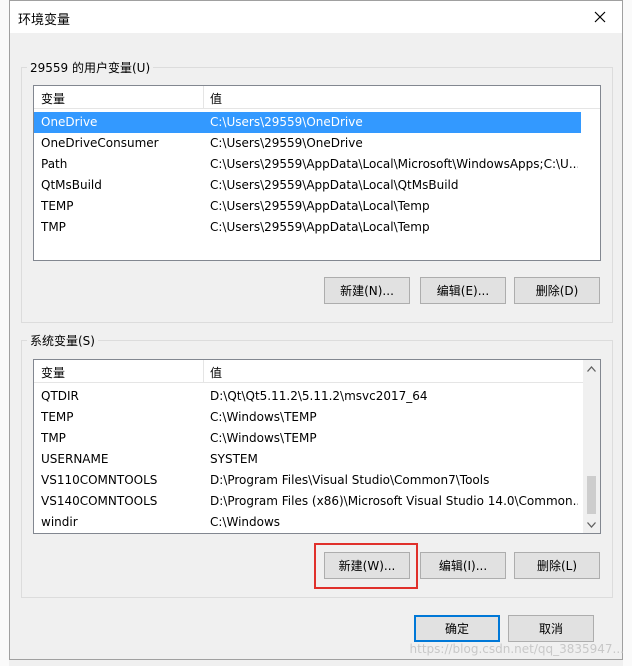  I want to click on variable-value-cell: C:\Users\29559\AppData\Local\QtMsBuild, so click(334, 185).